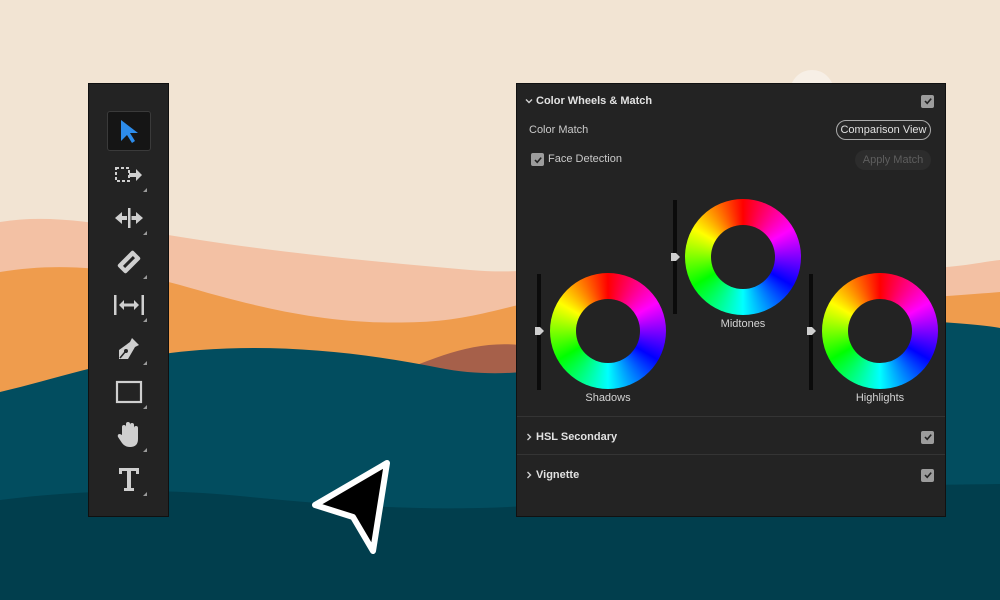 The image size is (1000, 600). I want to click on section-title: Vignette, so click(558, 475).